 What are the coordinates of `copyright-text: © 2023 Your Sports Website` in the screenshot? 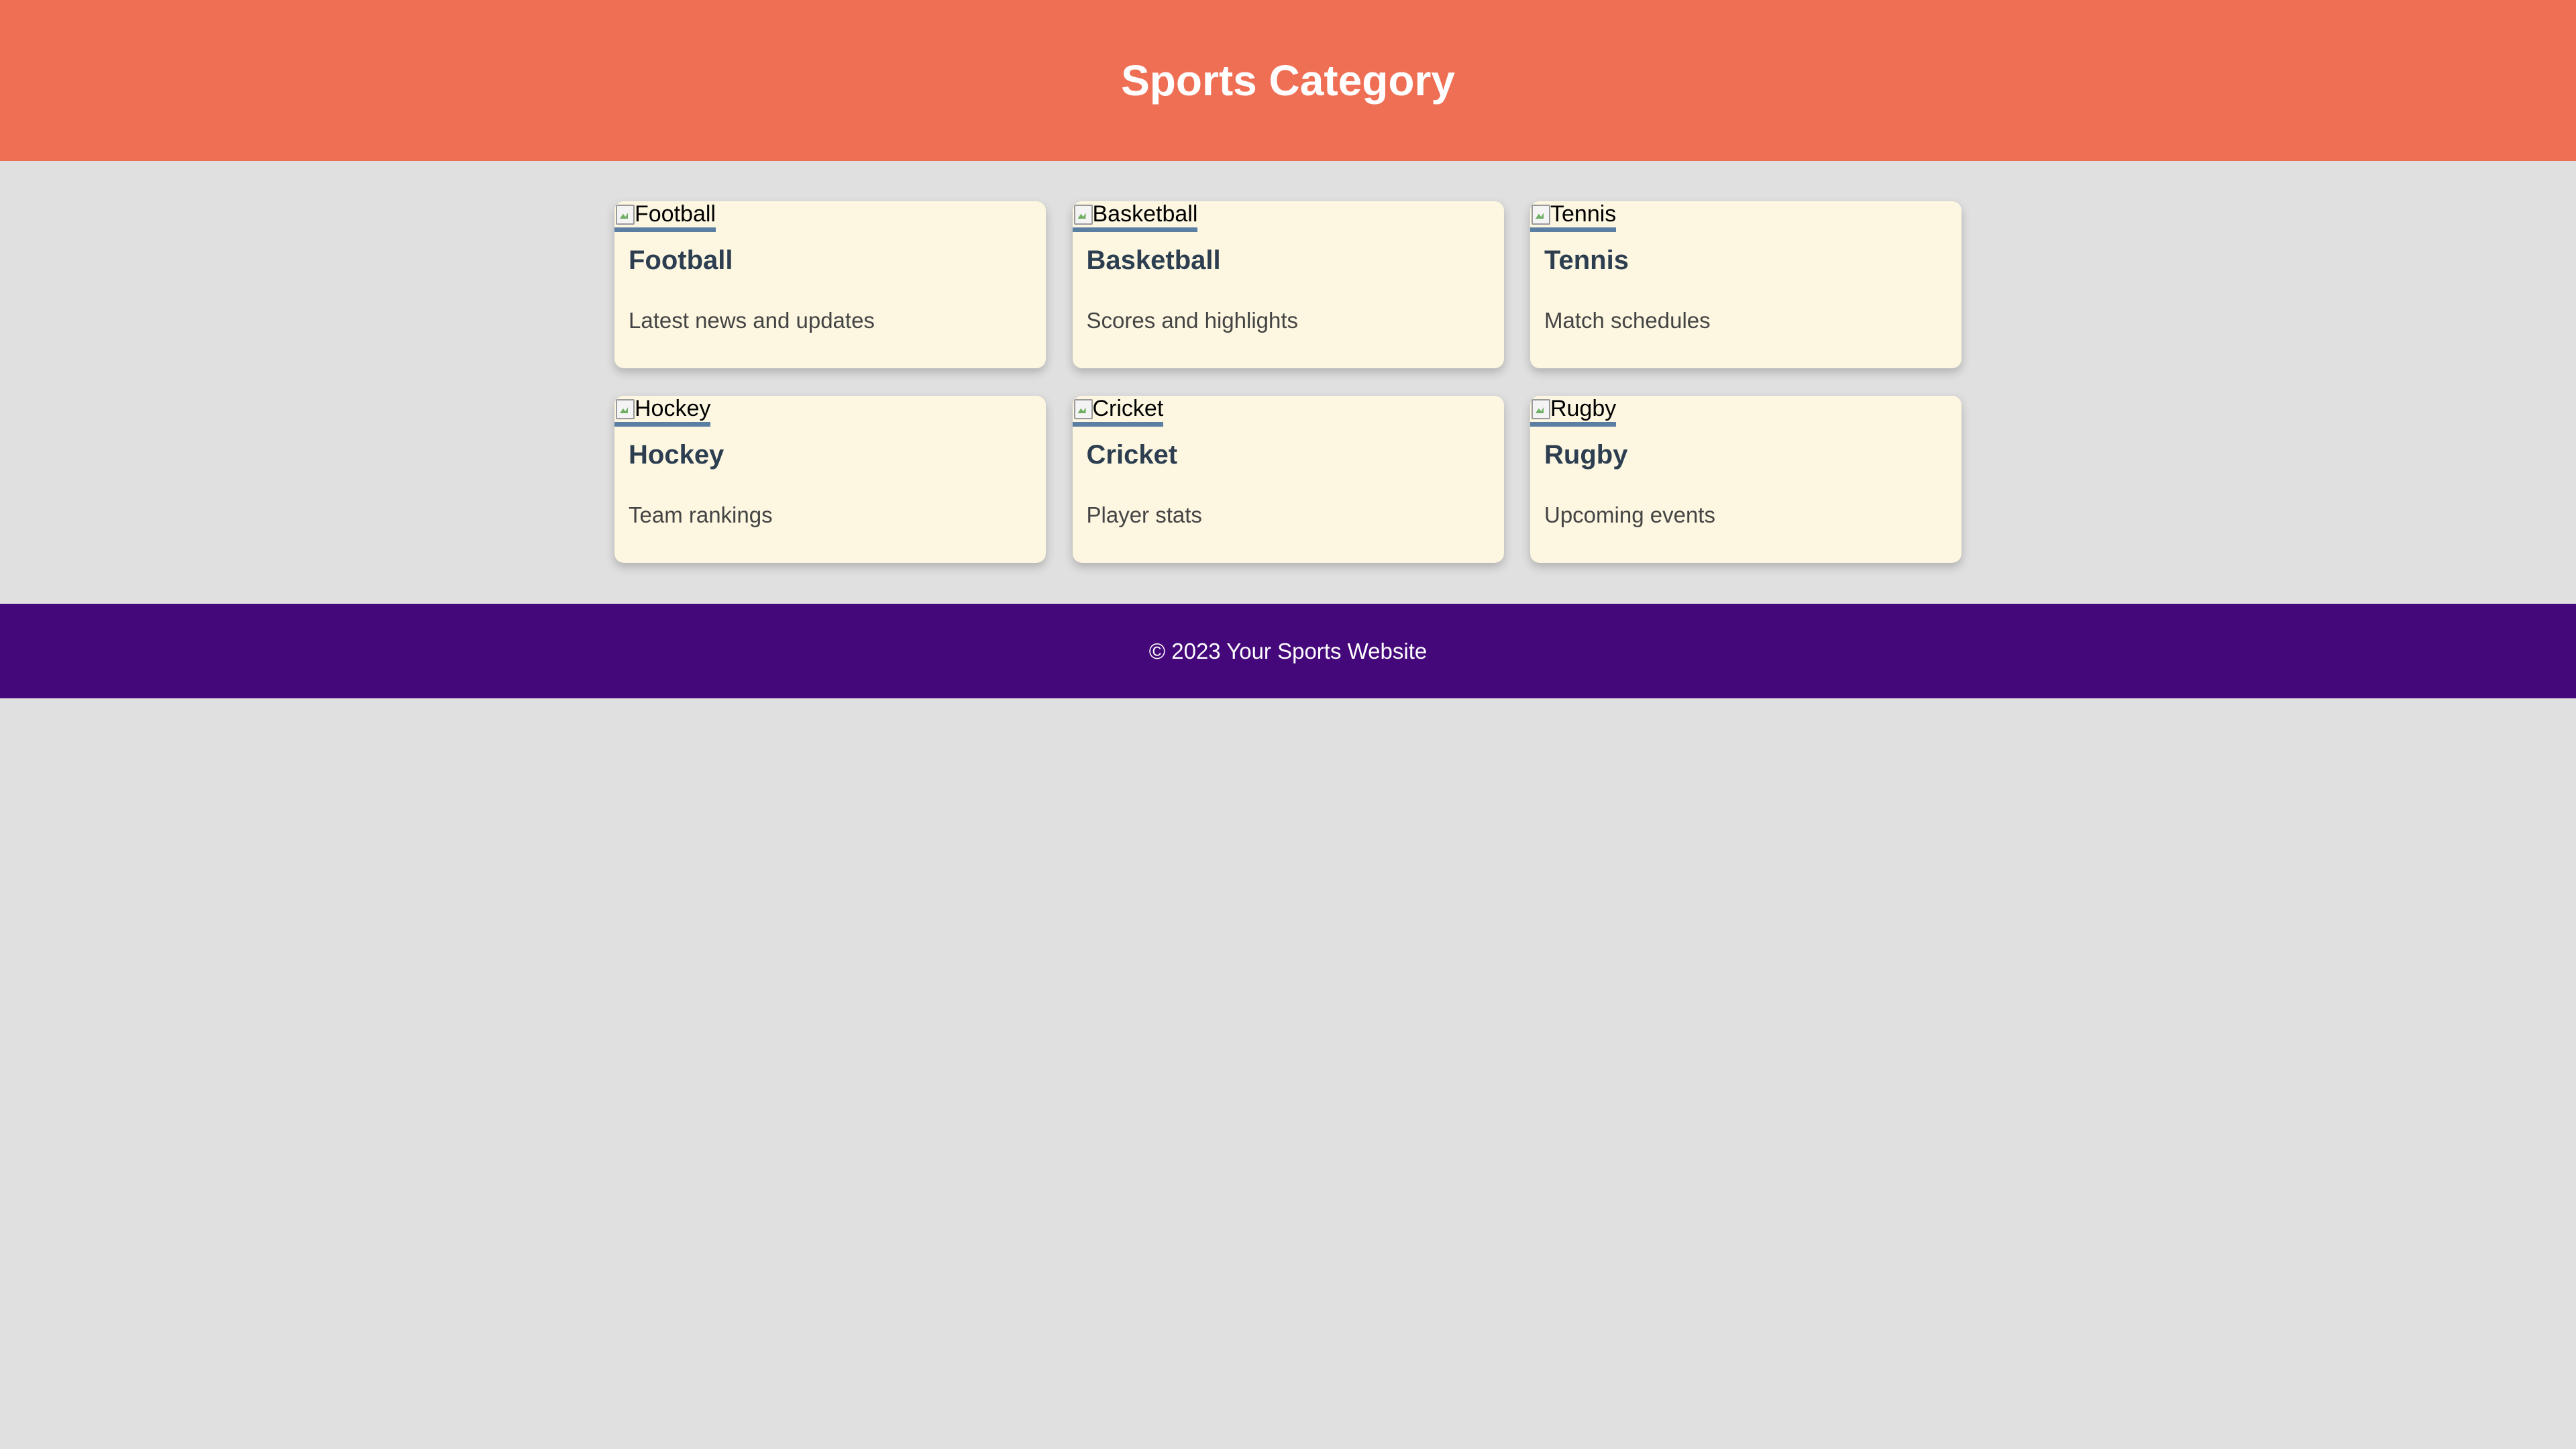 It's located at (1288, 651).